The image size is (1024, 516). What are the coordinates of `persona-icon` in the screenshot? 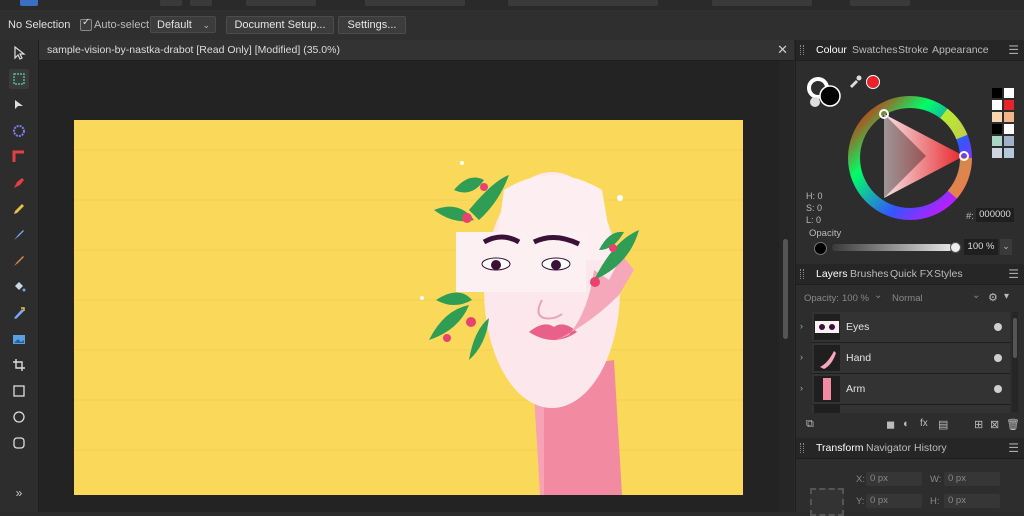 It's located at (29, 3).